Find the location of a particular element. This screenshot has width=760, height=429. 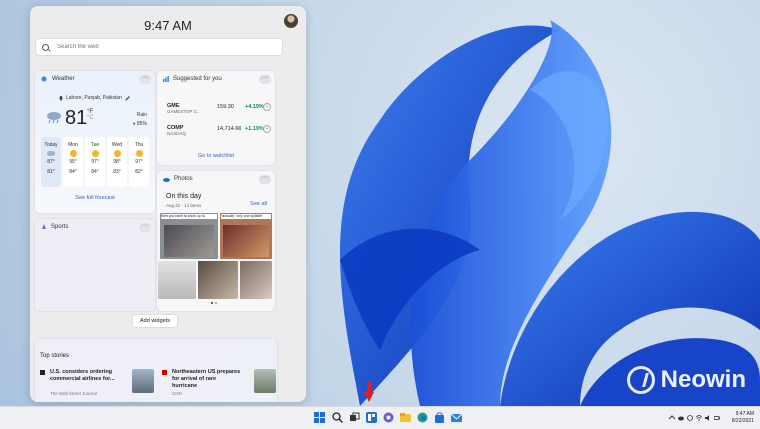

sports-header: Sports is located at coordinates (54, 227).